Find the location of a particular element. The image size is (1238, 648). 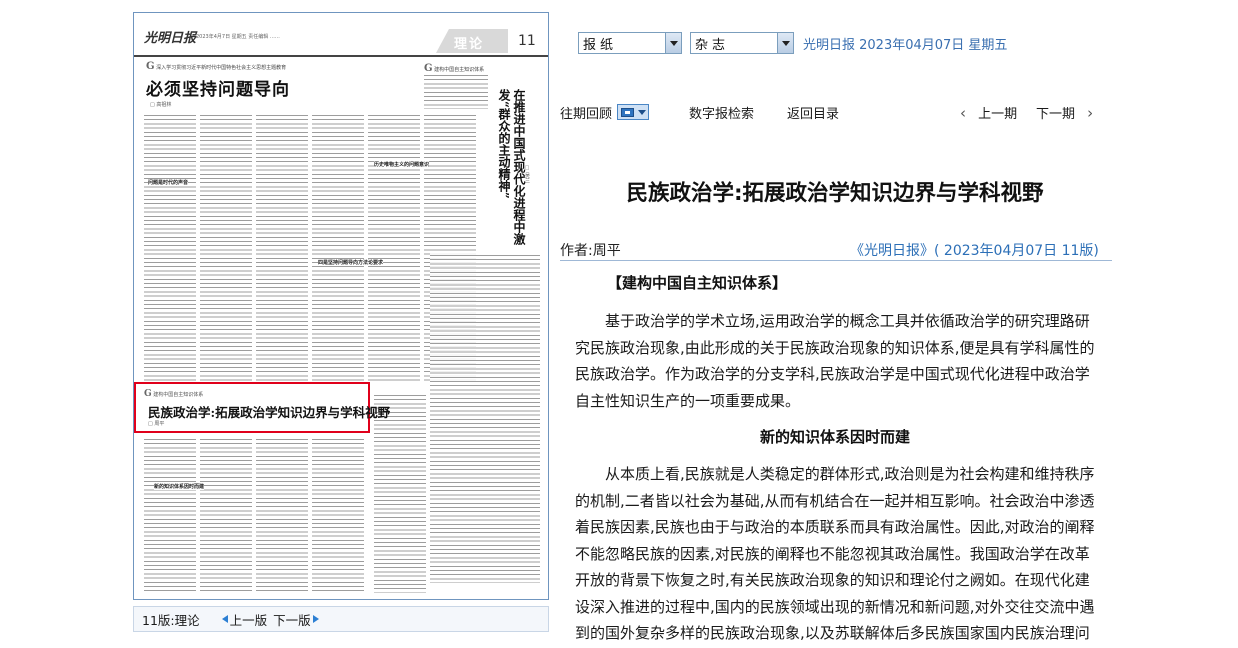

article-author: 作者:周平 is located at coordinates (590, 251).